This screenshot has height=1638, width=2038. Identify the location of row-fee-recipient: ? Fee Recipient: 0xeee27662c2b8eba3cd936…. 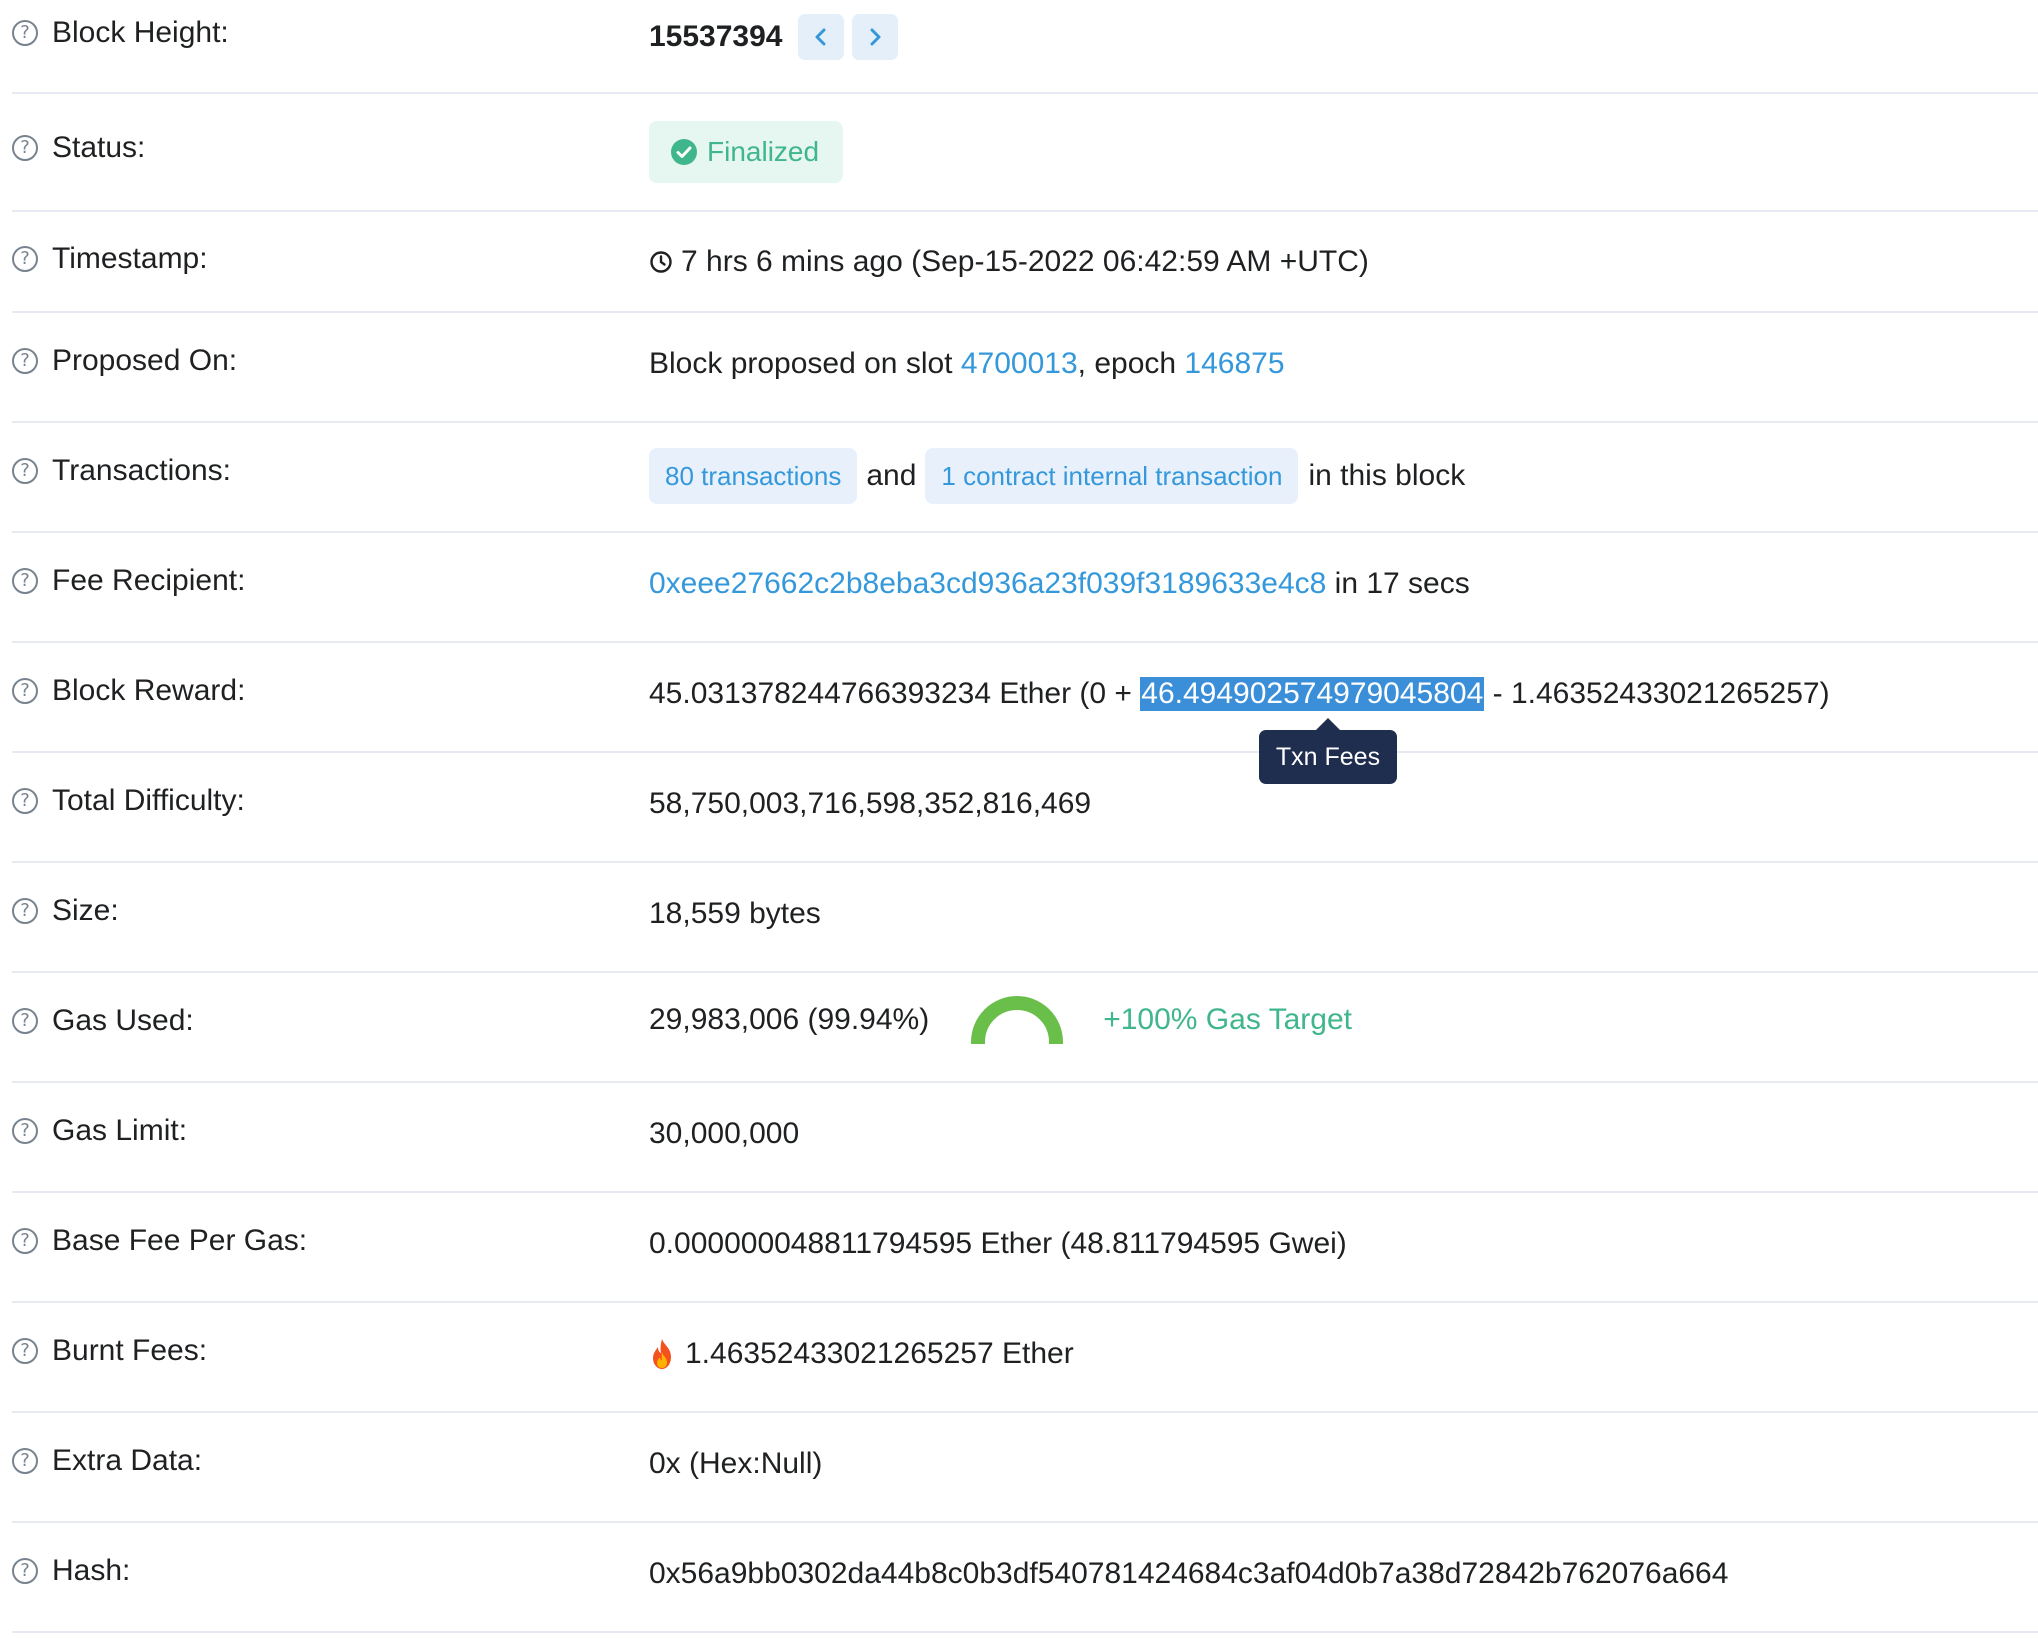
(1025, 587).